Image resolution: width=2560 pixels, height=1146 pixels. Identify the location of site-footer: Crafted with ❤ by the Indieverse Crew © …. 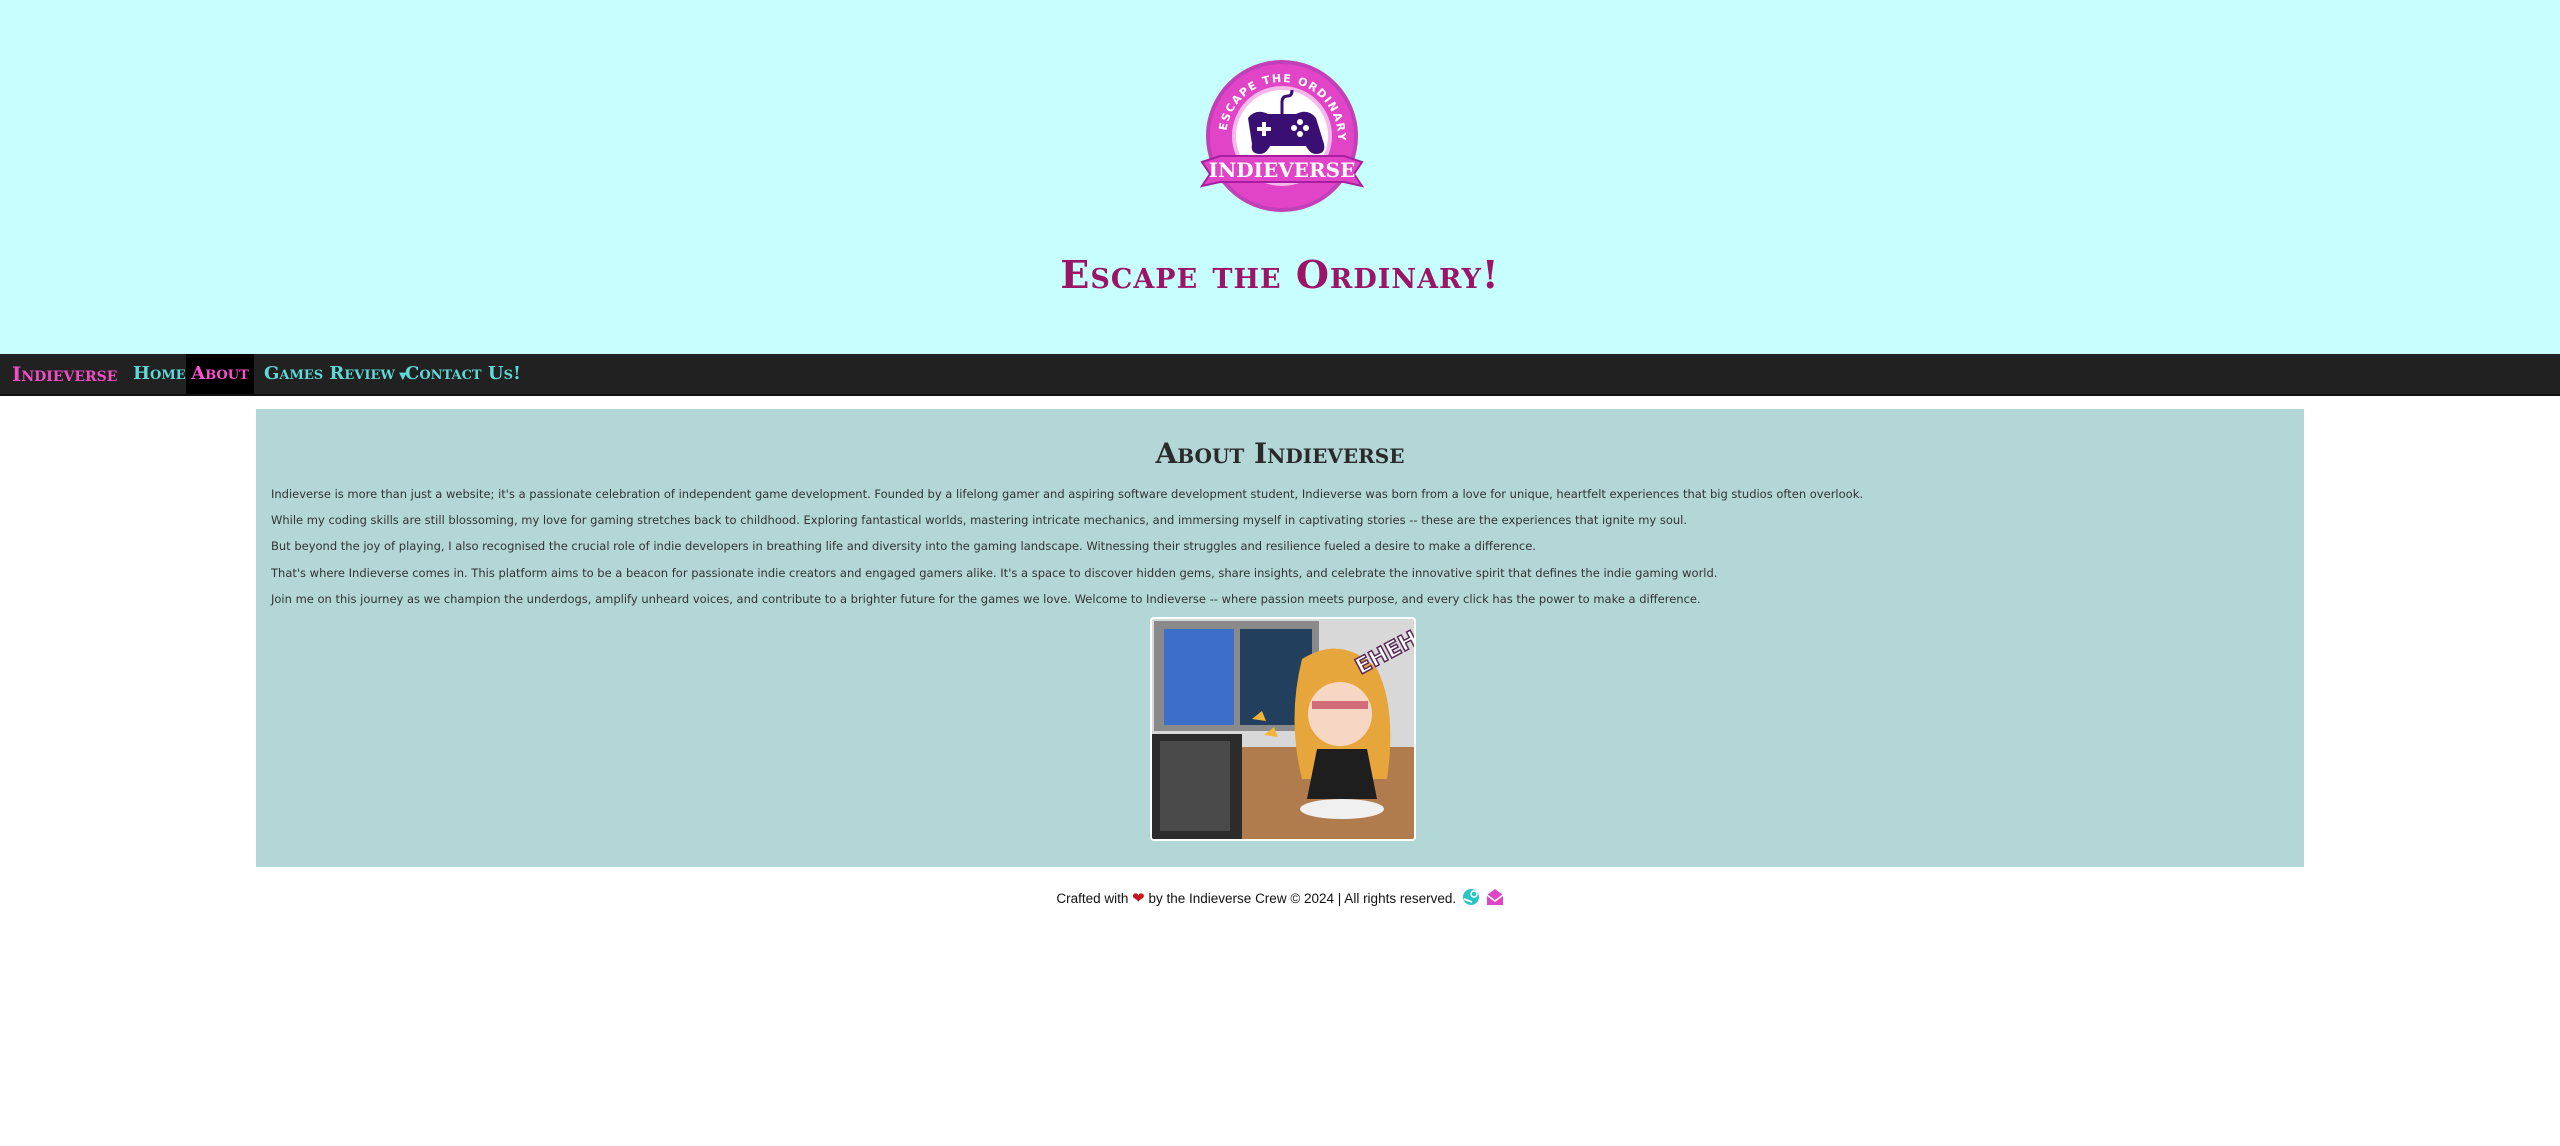
(1280, 897).